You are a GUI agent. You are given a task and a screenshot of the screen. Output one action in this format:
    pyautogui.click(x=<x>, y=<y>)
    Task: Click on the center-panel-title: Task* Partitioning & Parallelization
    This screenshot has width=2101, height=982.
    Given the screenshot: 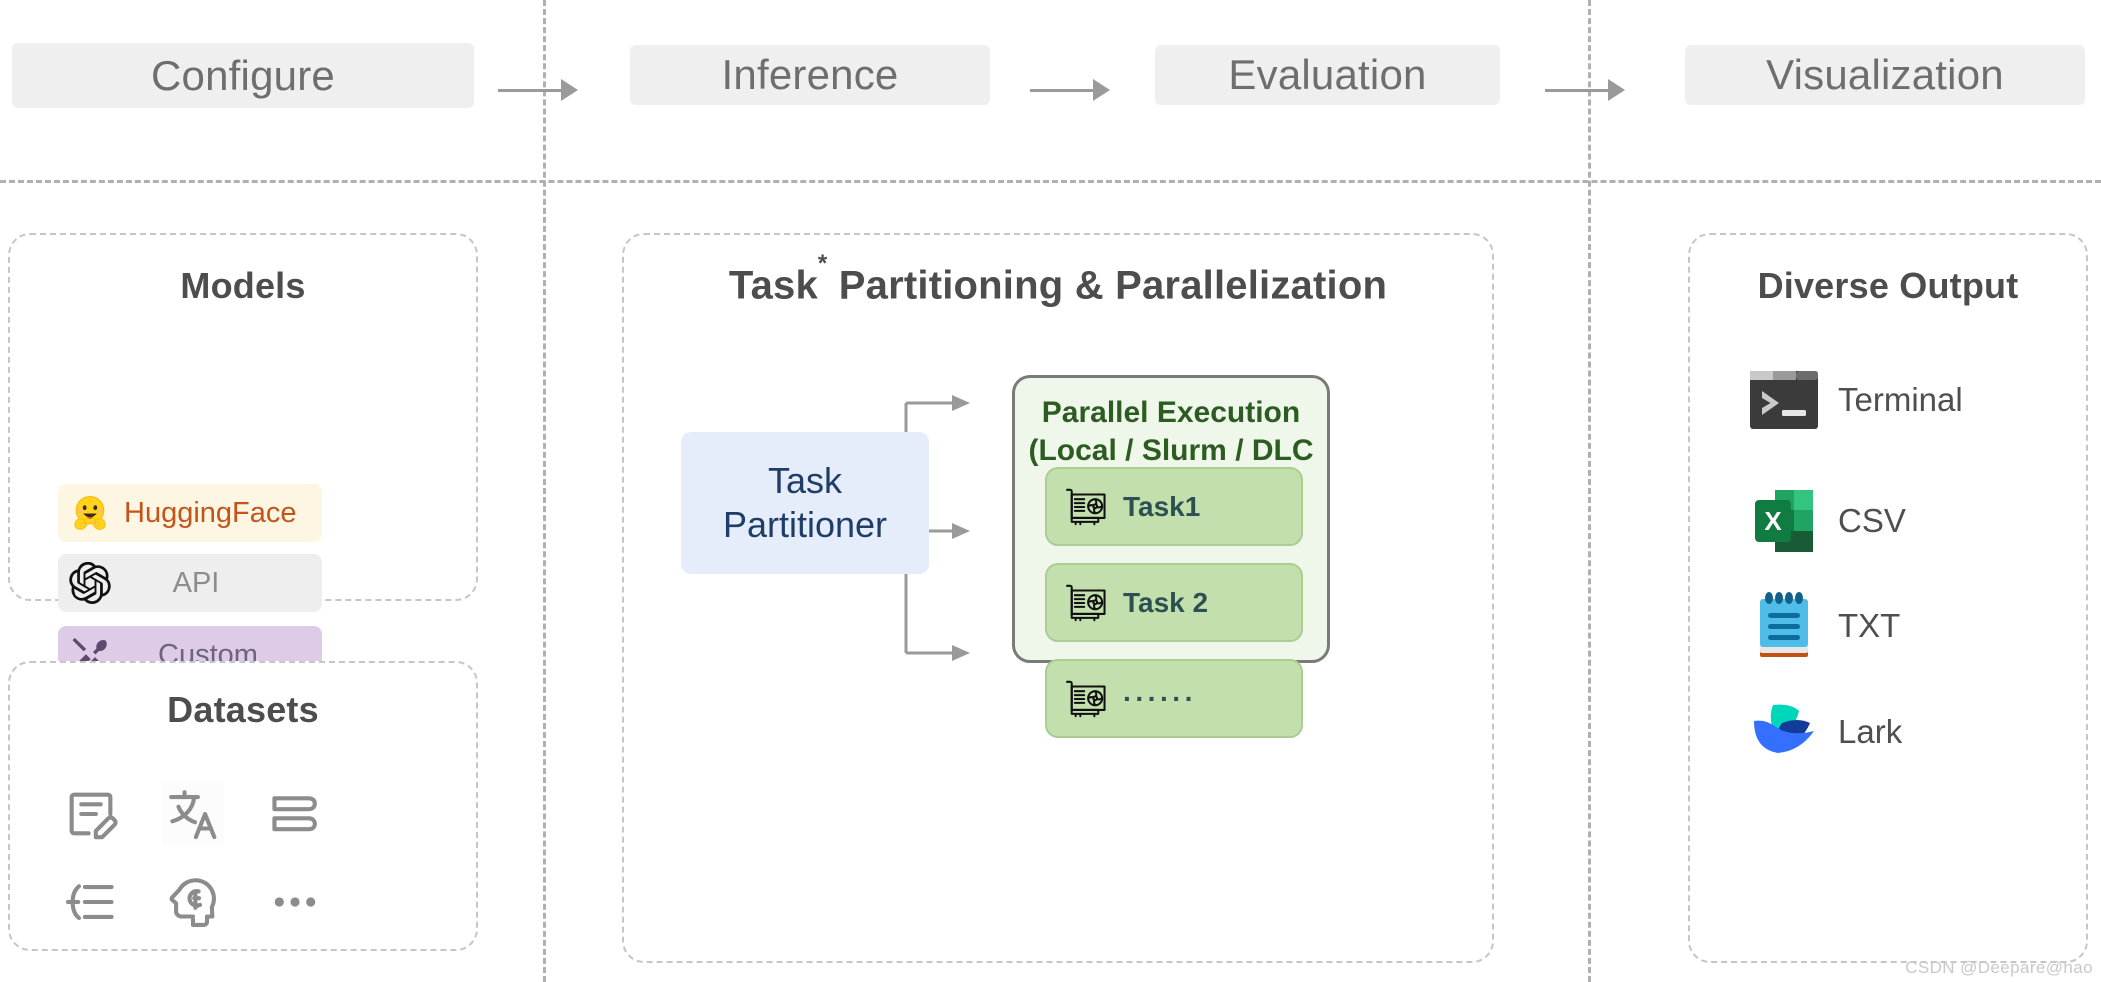 What is the action you would take?
    pyautogui.click(x=1058, y=279)
    